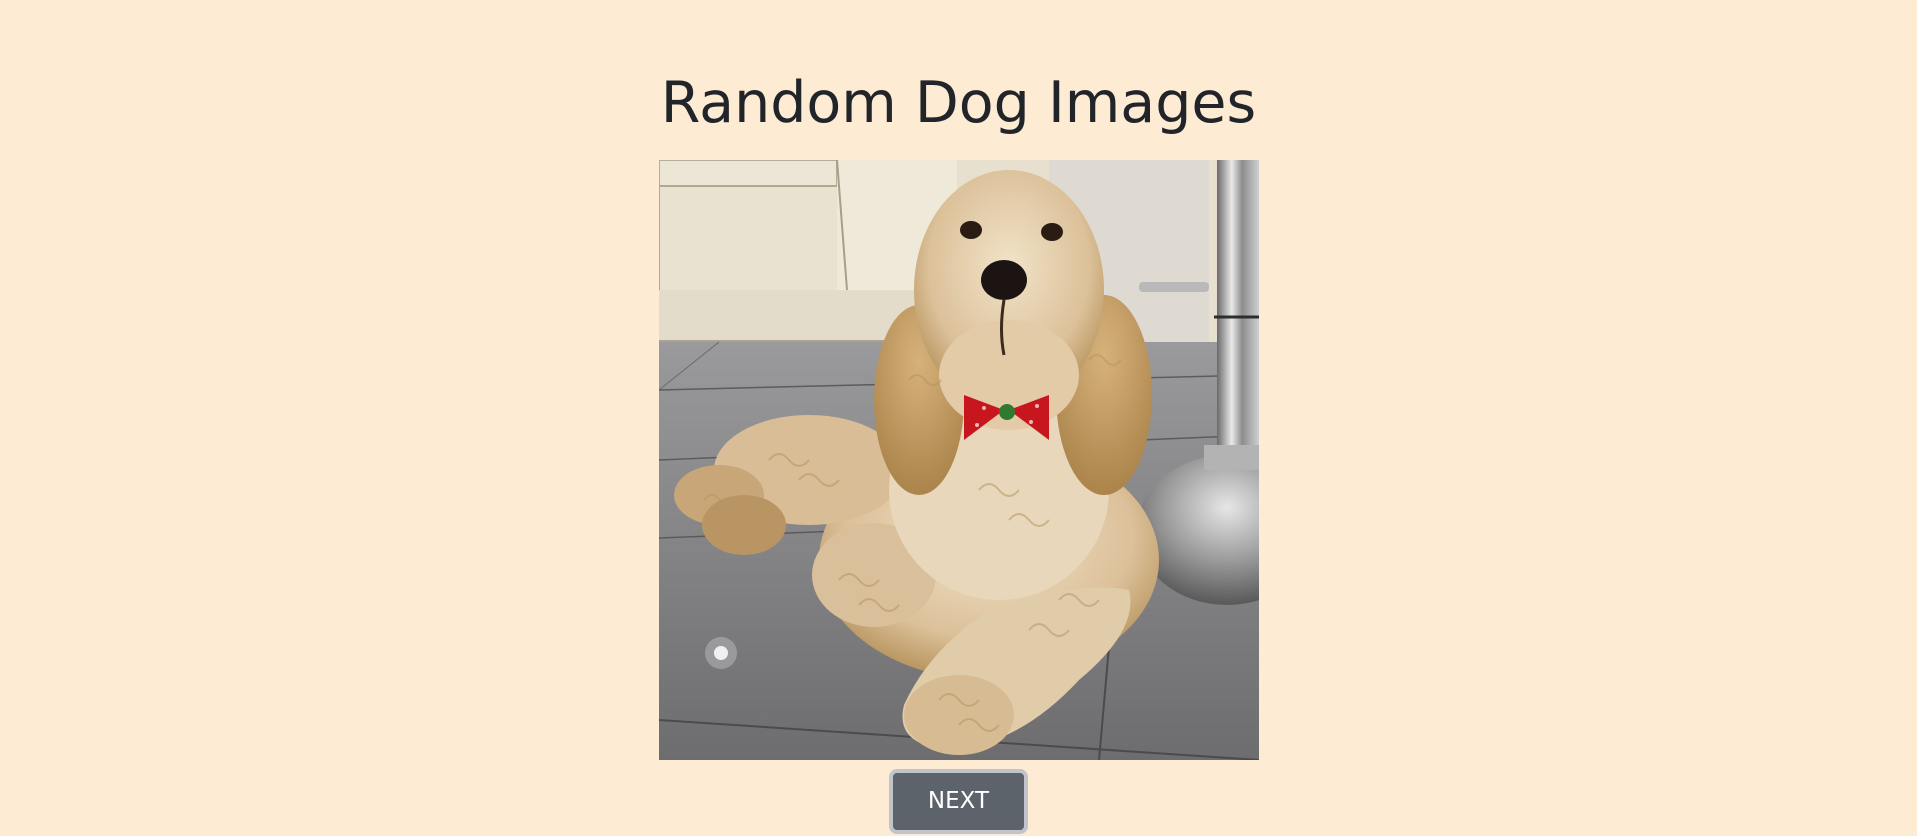 The image size is (1917, 836). What do you see at coordinates (958, 801) in the screenshot?
I see `next-button: NEXT` at bounding box center [958, 801].